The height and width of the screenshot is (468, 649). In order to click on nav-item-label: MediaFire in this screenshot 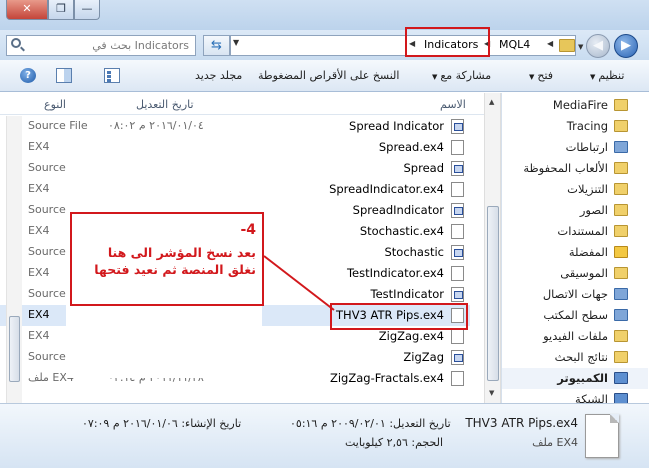, I will do `click(580, 105)`.